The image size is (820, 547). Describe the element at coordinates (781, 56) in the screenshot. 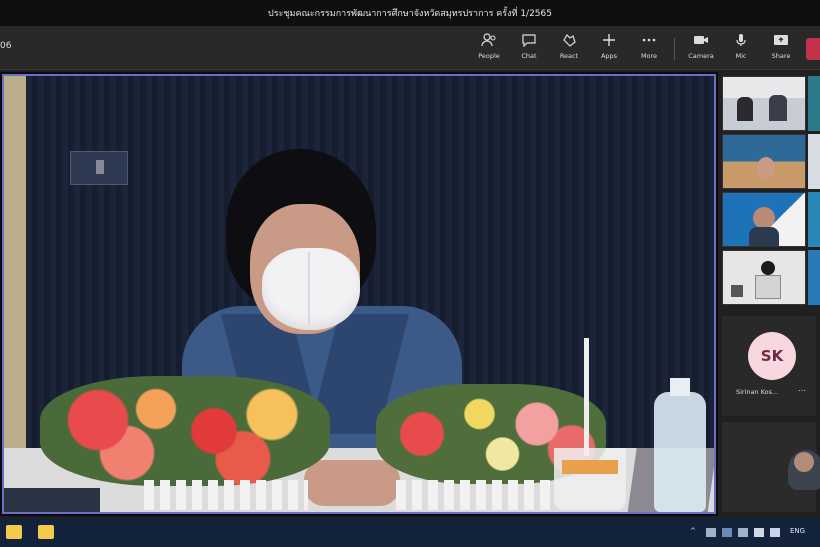

I see `share-label: Share` at that location.